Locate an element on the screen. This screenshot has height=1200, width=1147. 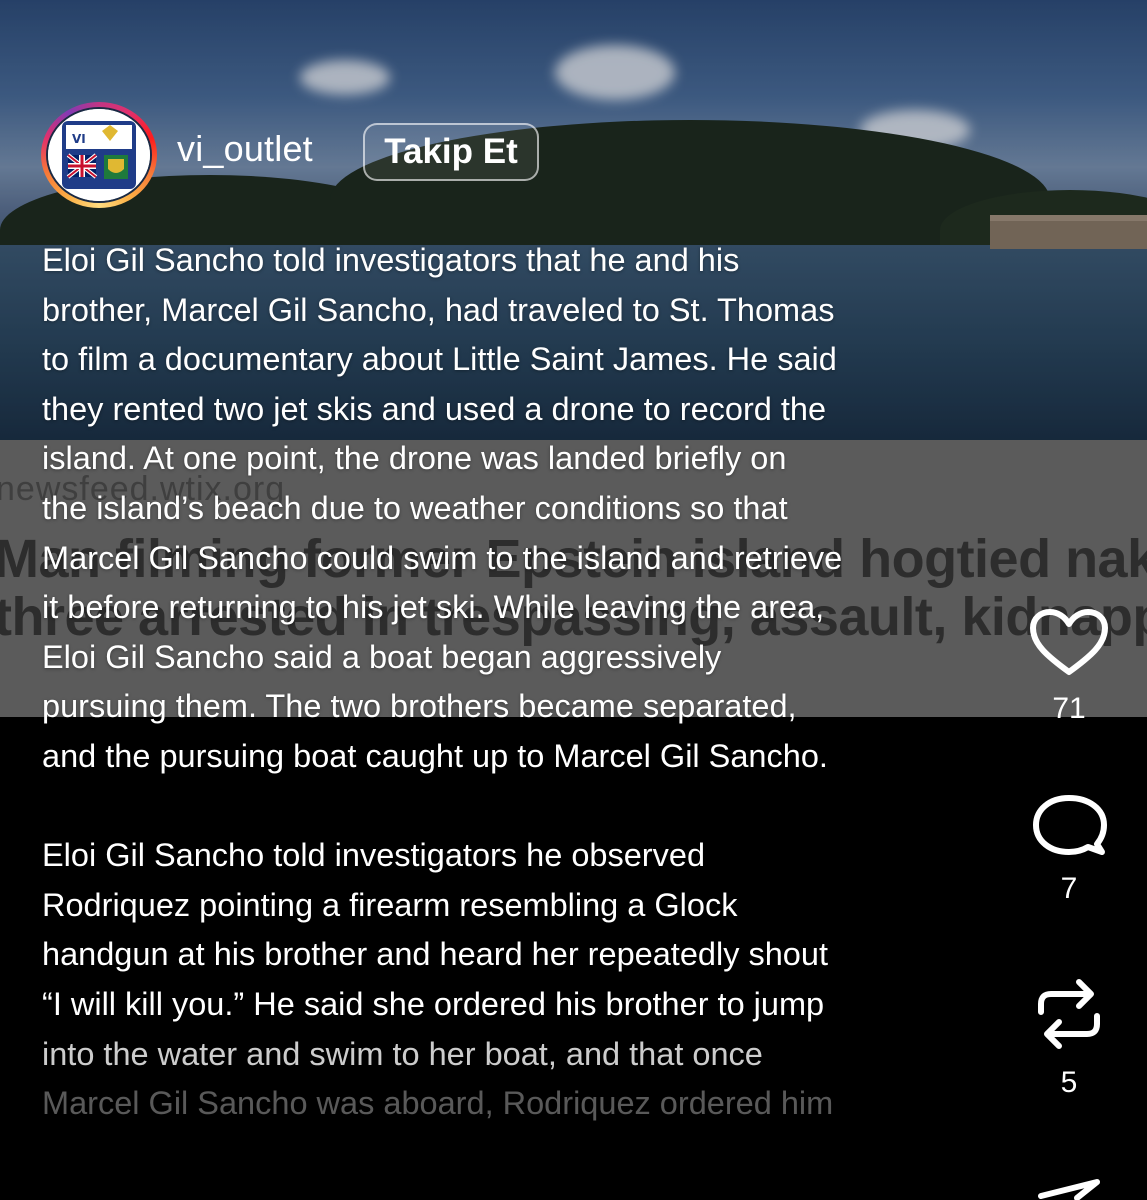
share-button is located at coordinates (1069, 1188).